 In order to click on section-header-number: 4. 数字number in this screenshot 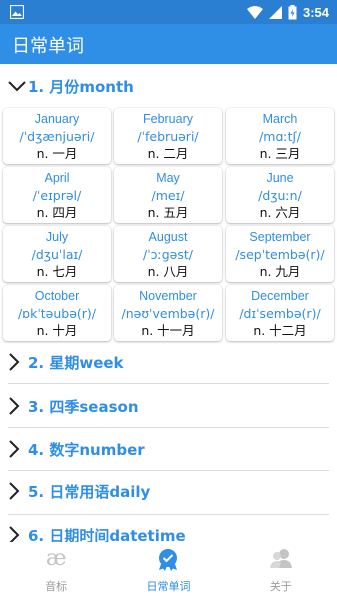, I will do `click(168, 449)`.